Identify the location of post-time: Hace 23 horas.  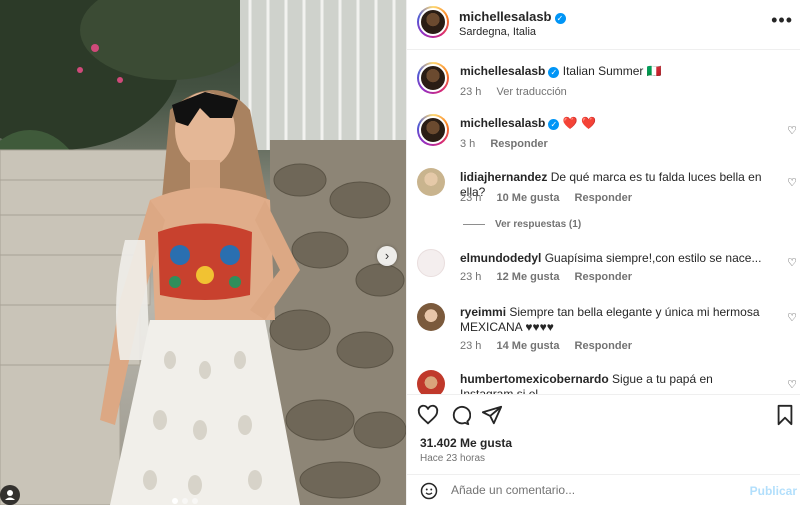
(453, 458).